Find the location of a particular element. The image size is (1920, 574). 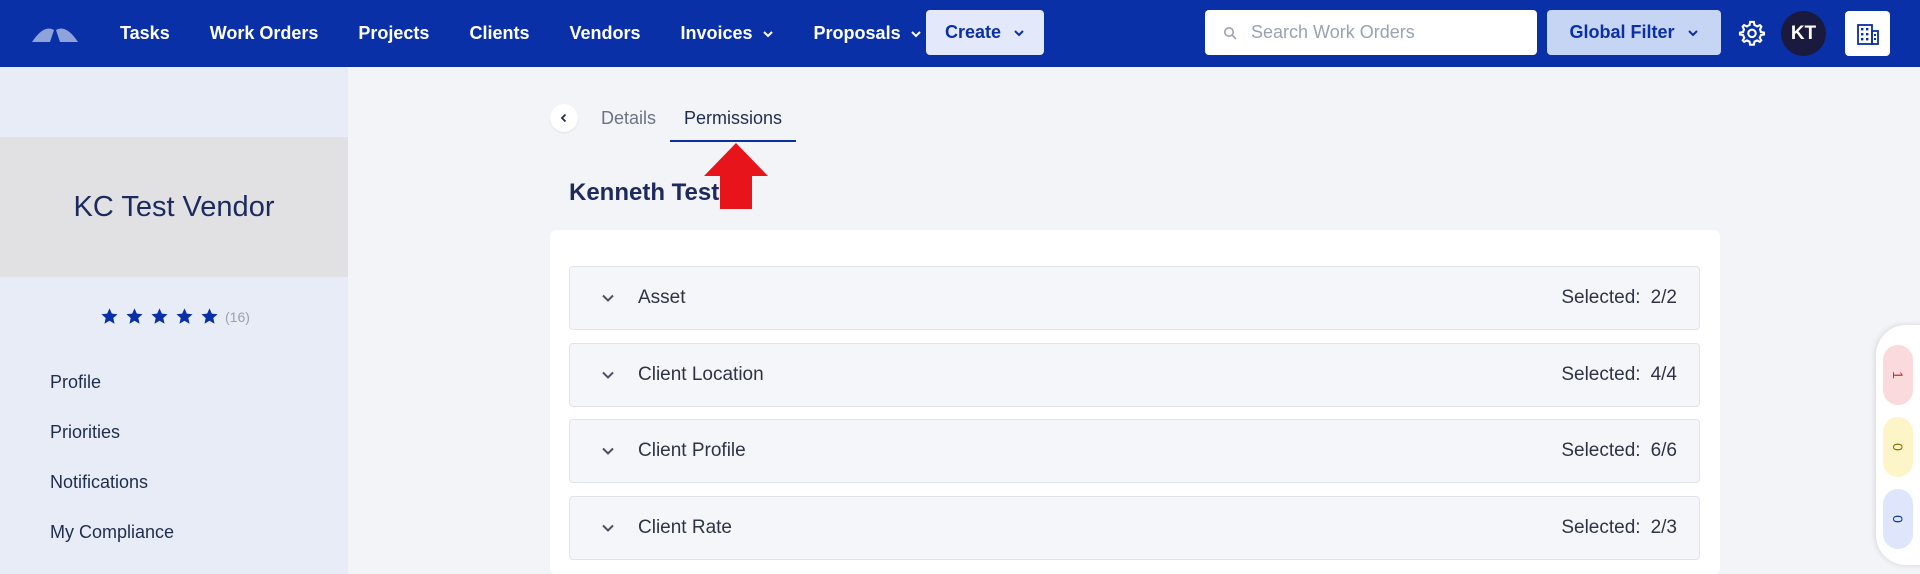

nav-item-tasks: Tasks is located at coordinates (145, 33).